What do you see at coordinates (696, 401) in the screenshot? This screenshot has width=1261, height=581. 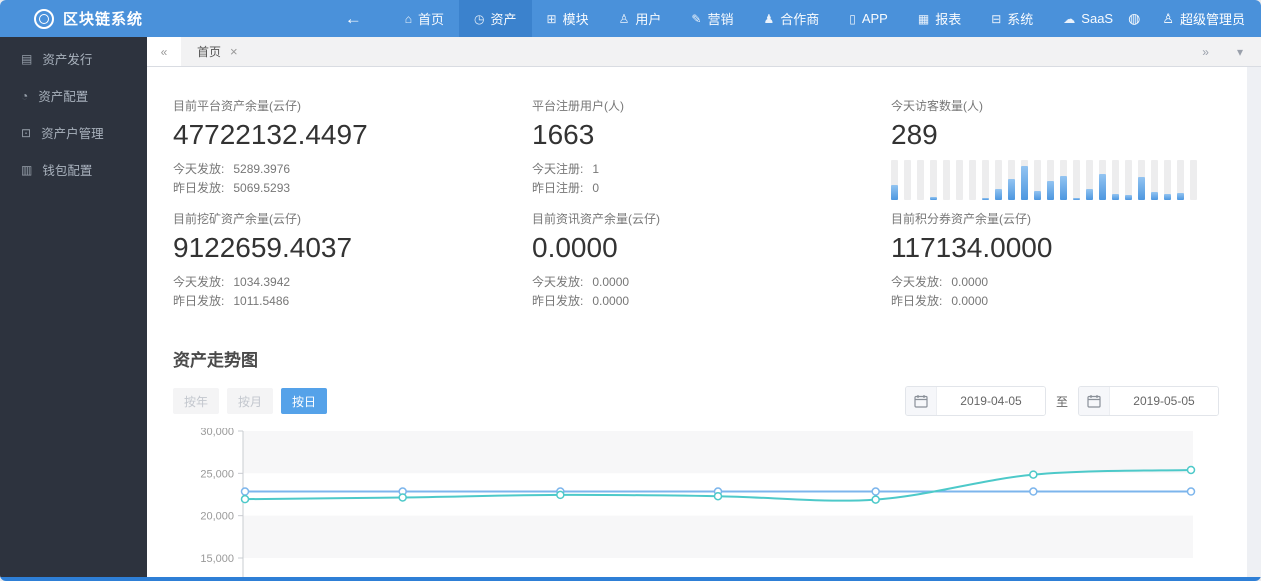 I see `trend-toolbar: 按年 按月 按日 至` at bounding box center [696, 401].